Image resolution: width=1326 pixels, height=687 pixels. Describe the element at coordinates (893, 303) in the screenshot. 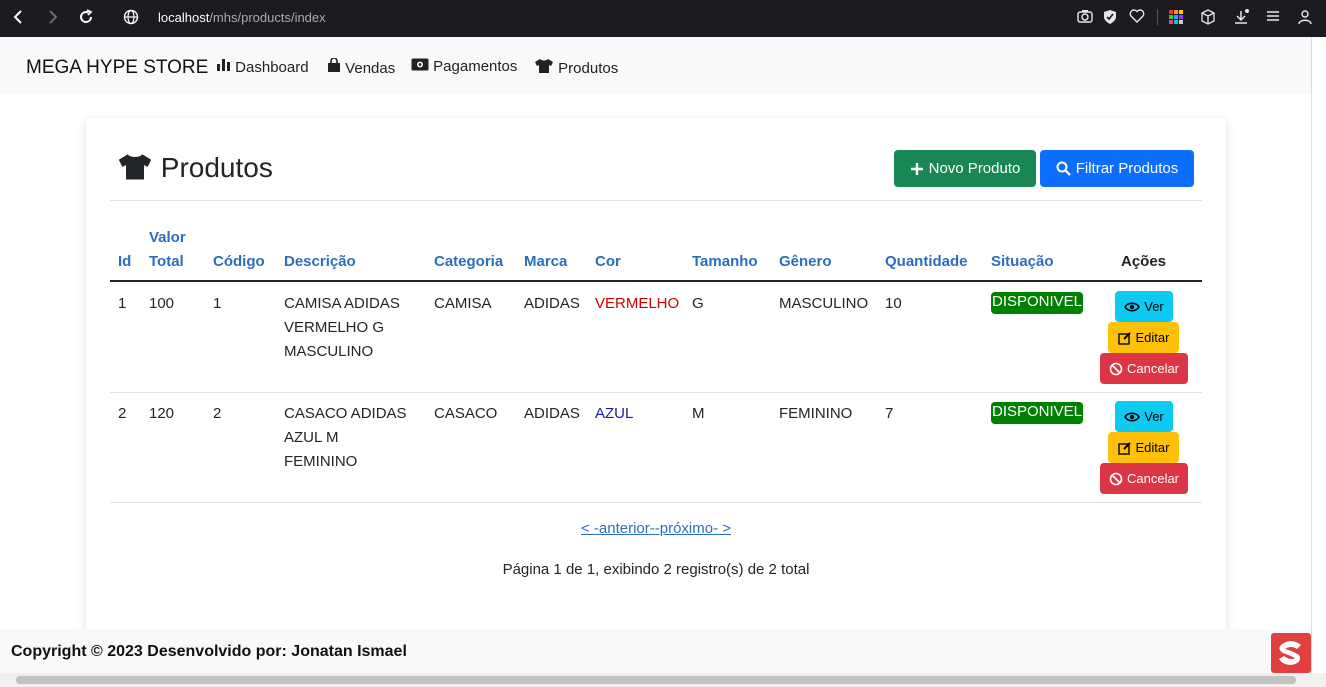

I see `cell-quantidade: 10` at that location.